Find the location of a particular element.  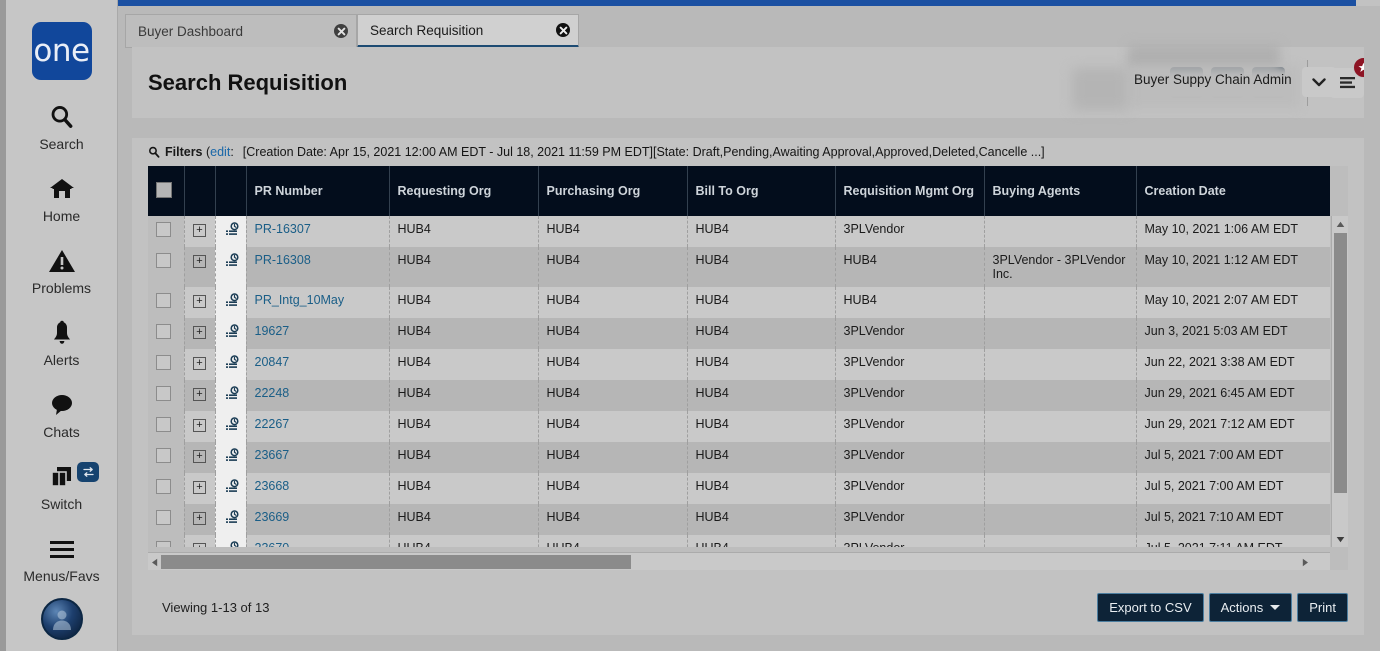

select-all-header is located at coordinates (166, 191).